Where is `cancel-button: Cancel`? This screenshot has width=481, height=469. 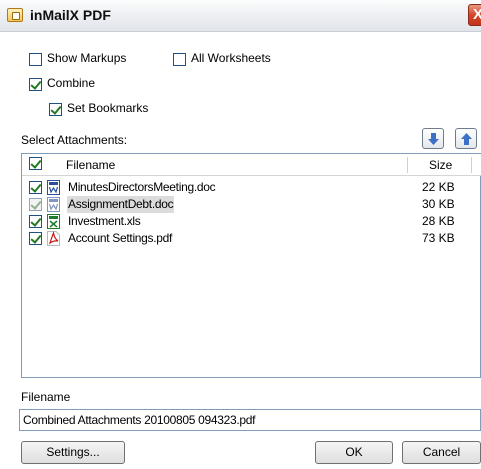 cancel-button: Cancel is located at coordinates (441, 452).